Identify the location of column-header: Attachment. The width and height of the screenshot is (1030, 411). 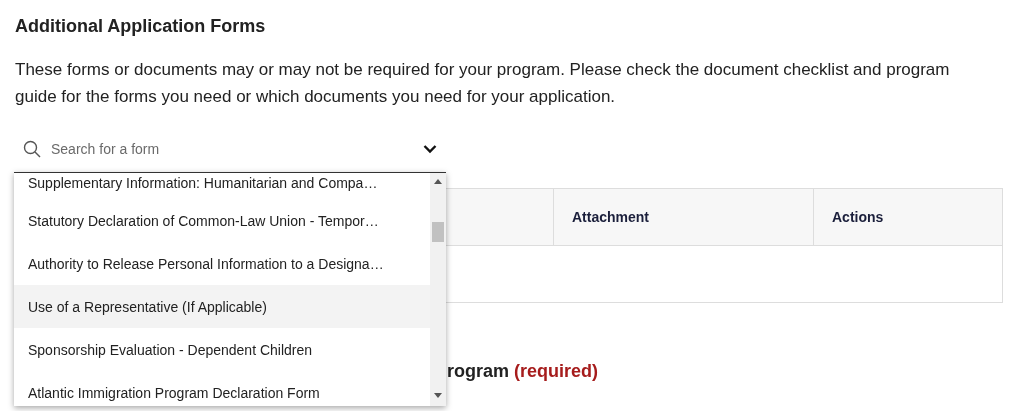
(683, 217).